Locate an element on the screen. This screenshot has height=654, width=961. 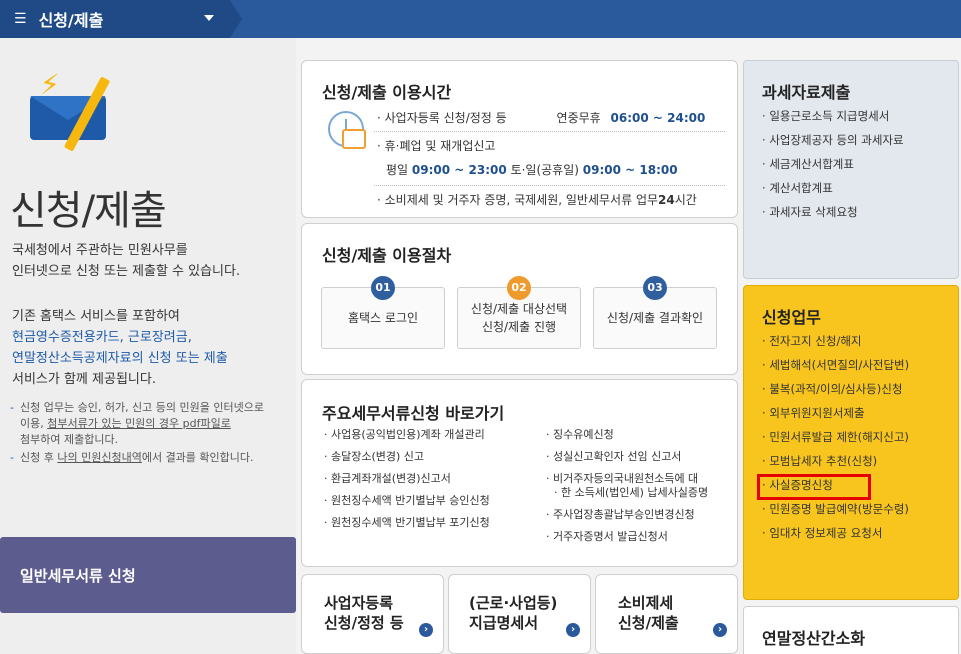
application-tasks-title: 신청업무 is located at coordinates (791, 317).